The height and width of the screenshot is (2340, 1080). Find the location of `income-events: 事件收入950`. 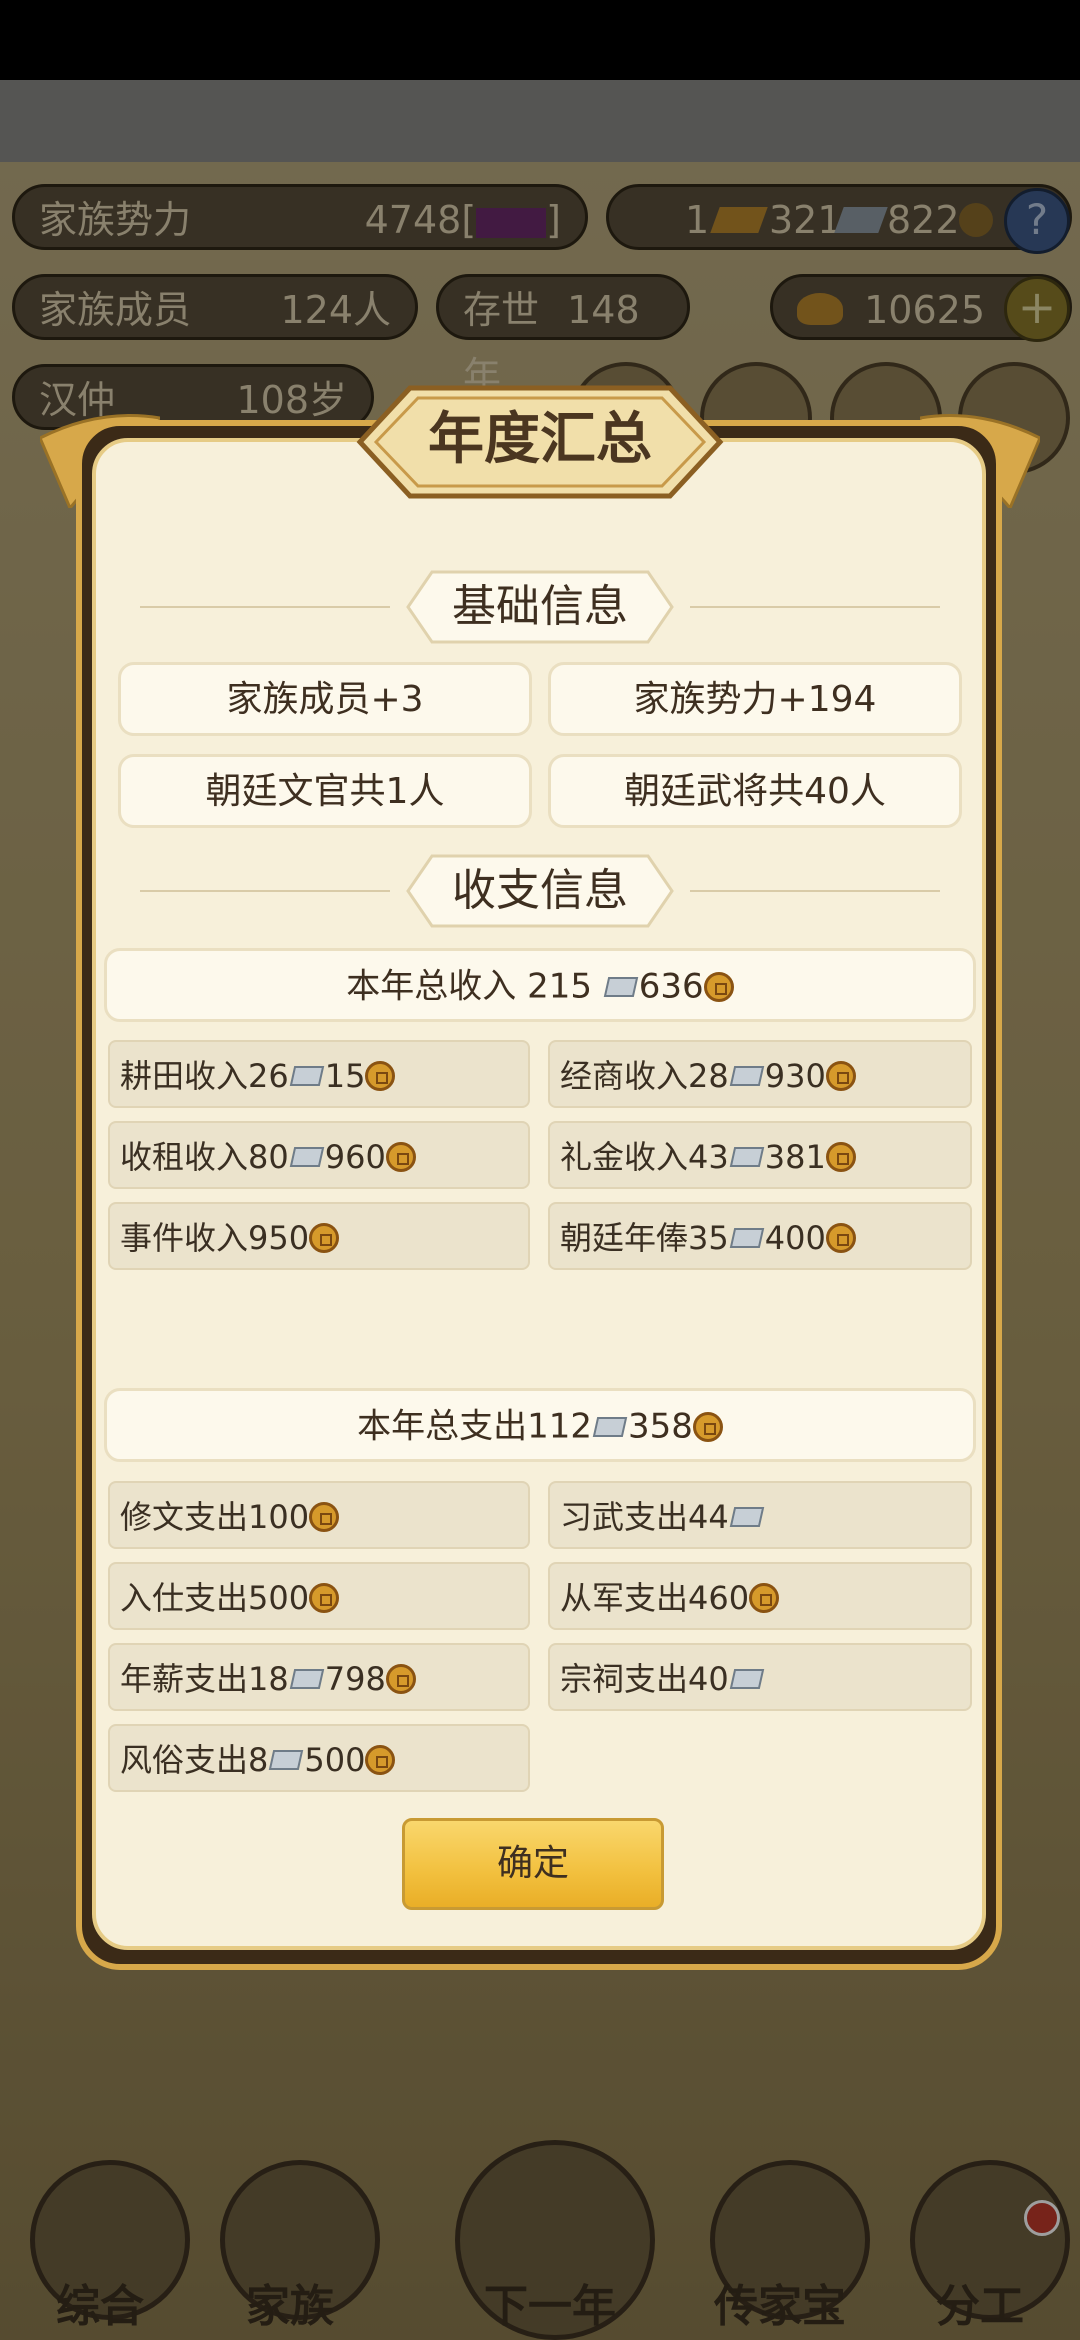

income-events: 事件收入950 is located at coordinates (319, 1236).